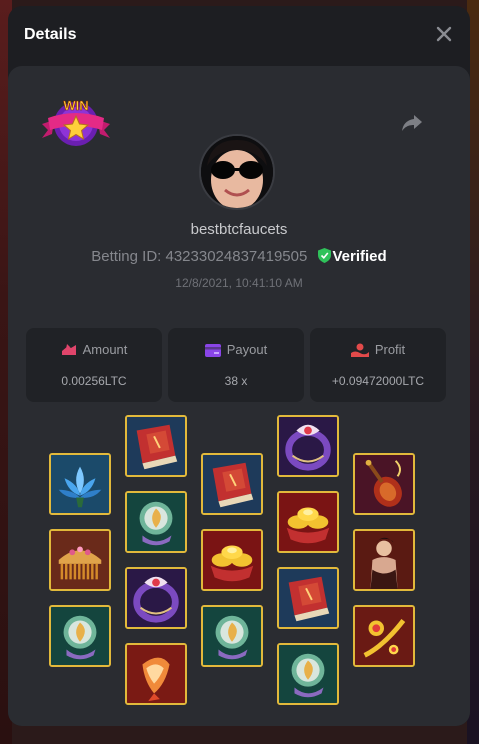  Describe the element at coordinates (68, 349) in the screenshot. I see `amount-icon` at that location.